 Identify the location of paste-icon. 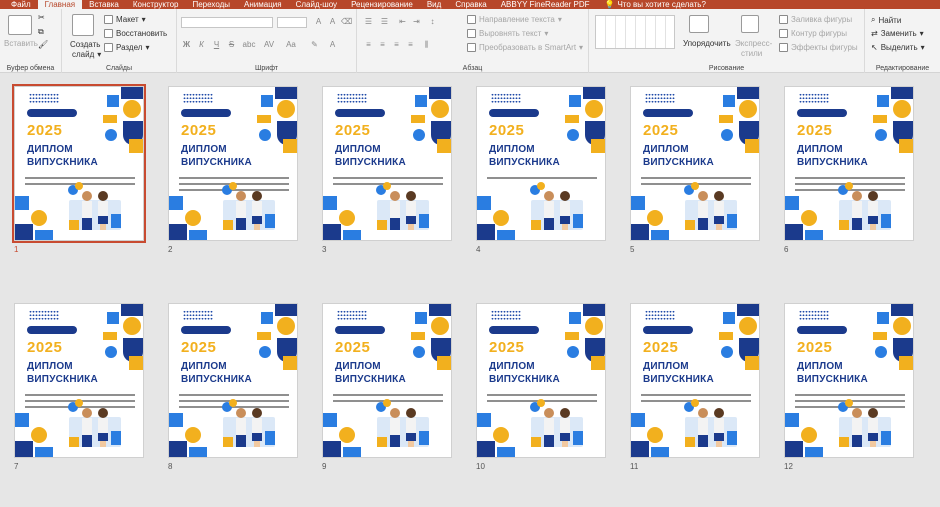
(20, 25).